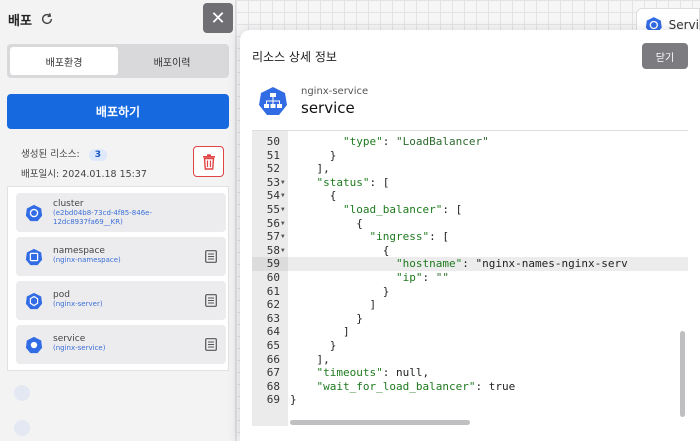 This screenshot has width=700, height=441. What do you see at coordinates (273, 305) in the screenshot?
I see `line-number: 62` at bounding box center [273, 305].